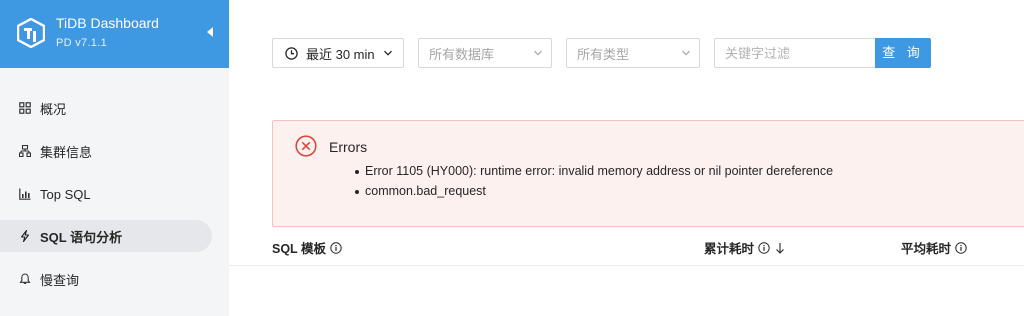 The width and height of the screenshot is (1024, 316). What do you see at coordinates (795, 53) in the screenshot?
I see `keyword-search-input` at bounding box center [795, 53].